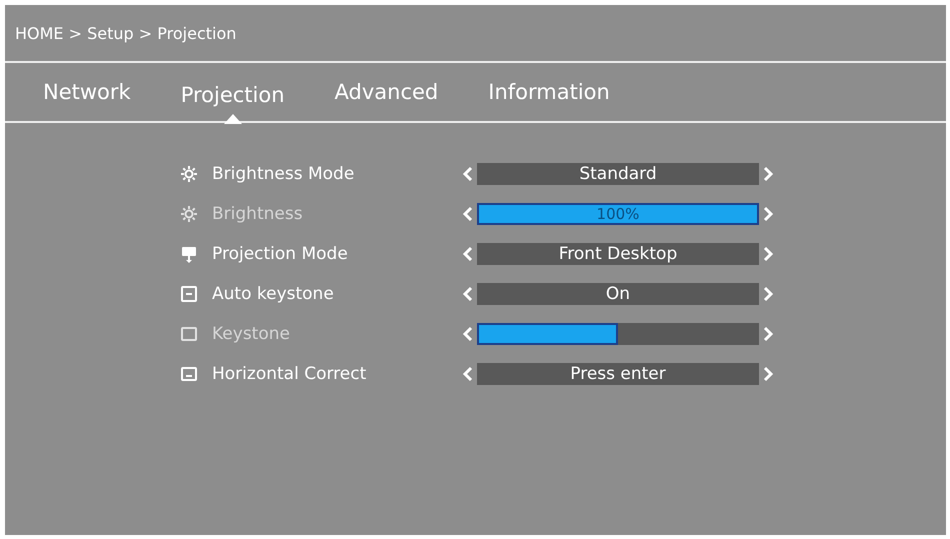 The height and width of the screenshot is (539, 950). What do you see at coordinates (189, 254) in the screenshot?
I see `projector-icon` at bounding box center [189, 254].